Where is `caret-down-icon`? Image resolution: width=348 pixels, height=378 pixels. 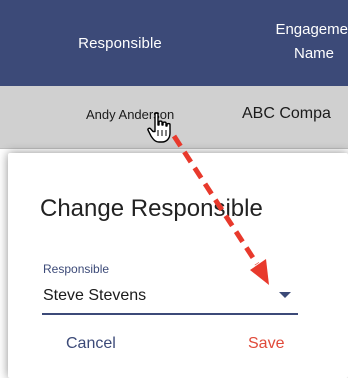
caret-down-icon is located at coordinates (285, 295).